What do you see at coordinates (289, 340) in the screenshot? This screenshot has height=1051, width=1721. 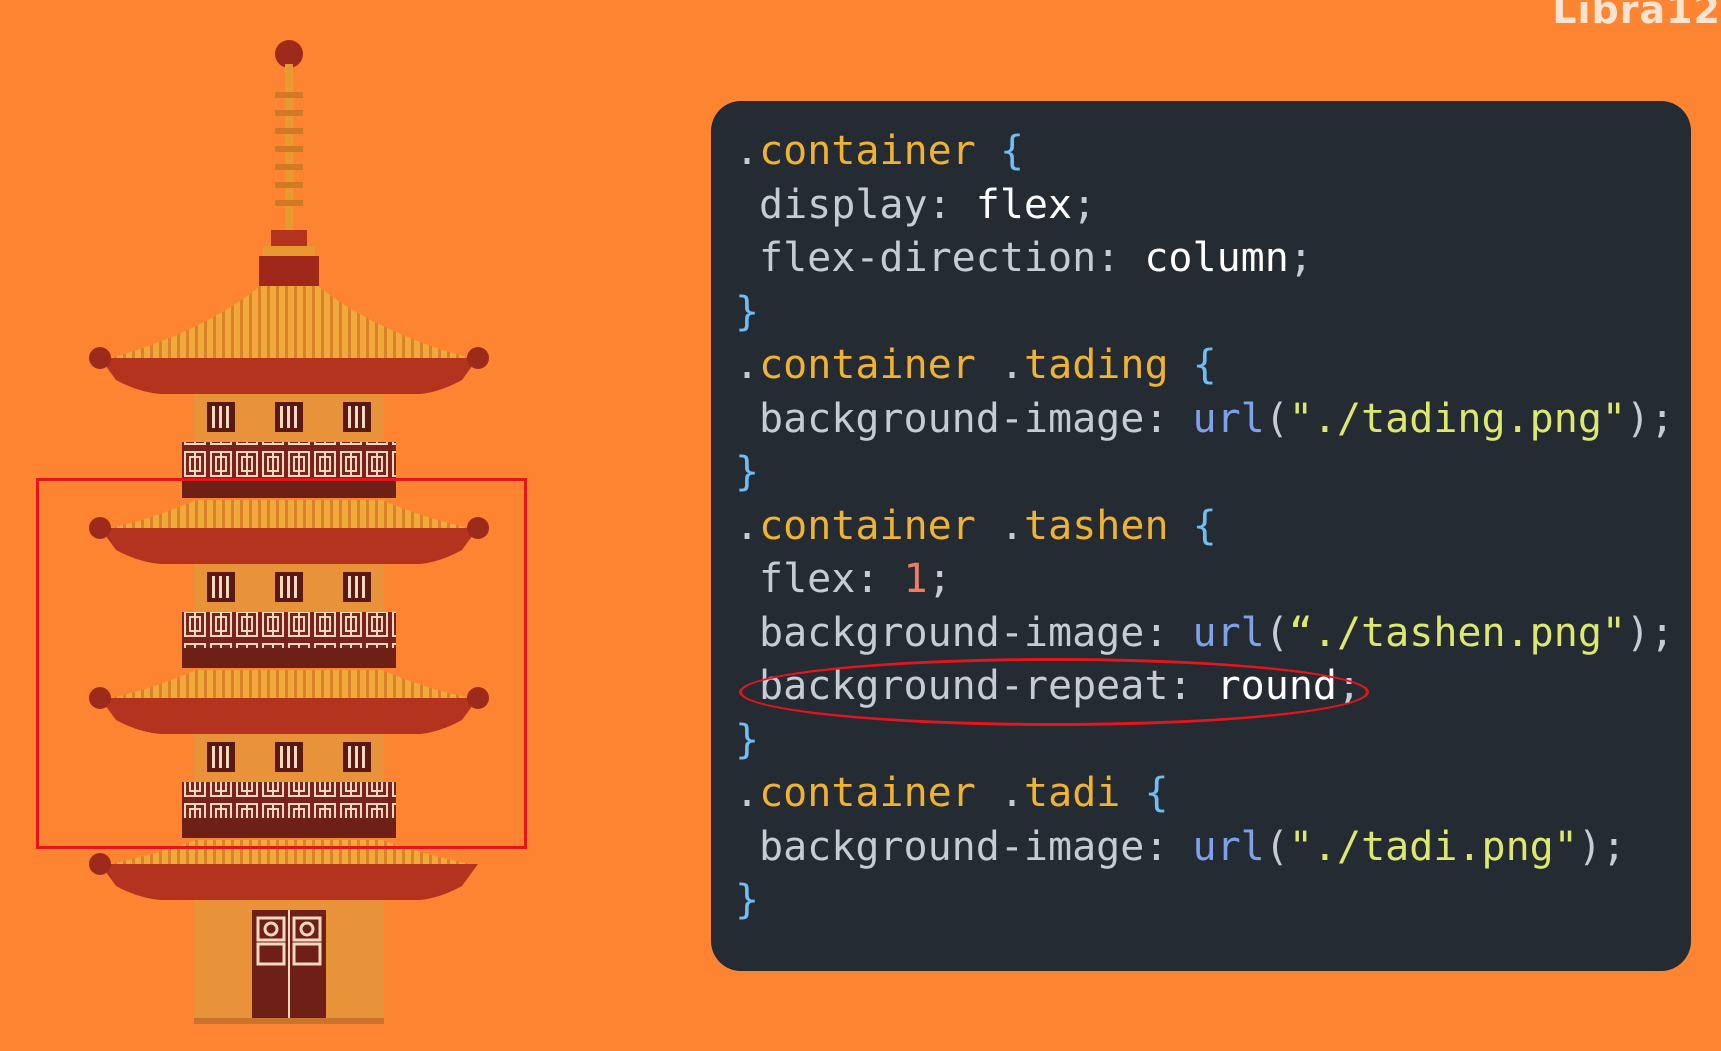 I see `roof-top` at bounding box center [289, 340].